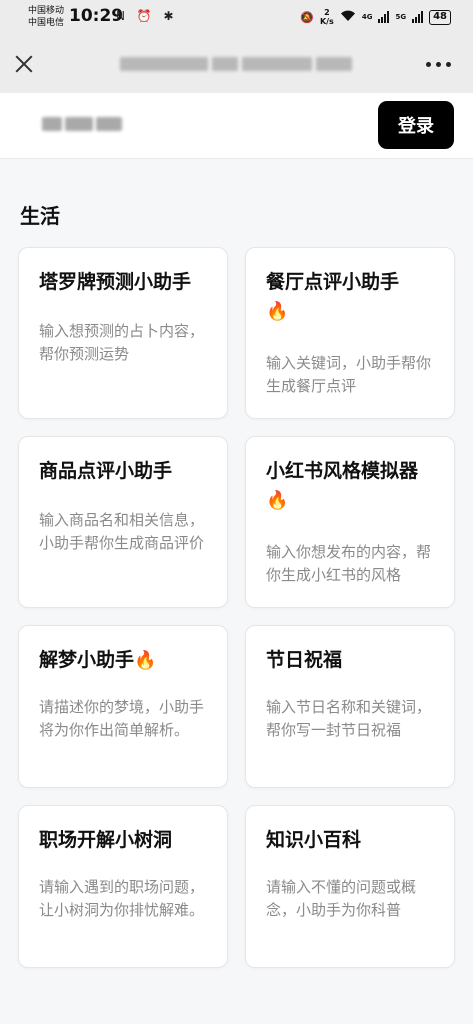  I want to click on page-title-redacted, so click(236, 64).